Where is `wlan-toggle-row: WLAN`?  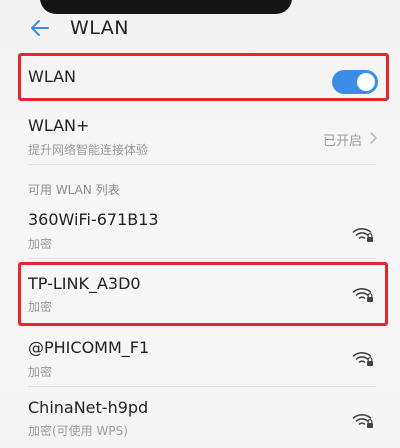
wlan-toggle-row: WLAN is located at coordinates (200, 80).